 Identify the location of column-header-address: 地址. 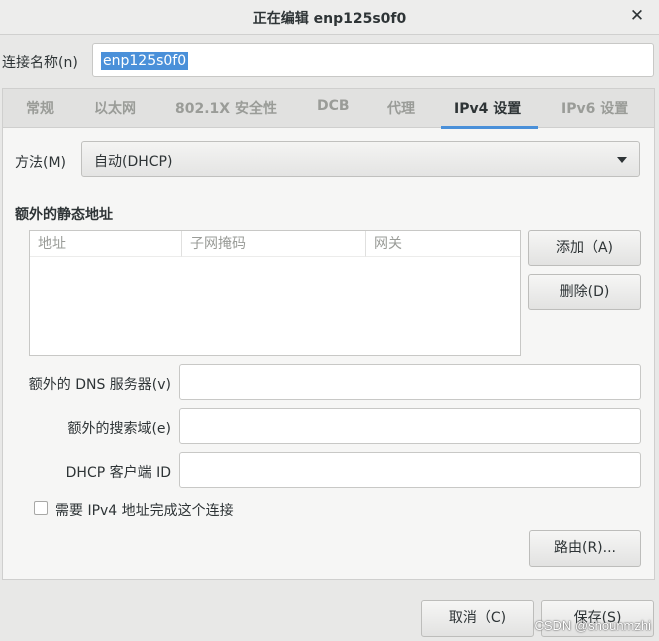
(106, 244).